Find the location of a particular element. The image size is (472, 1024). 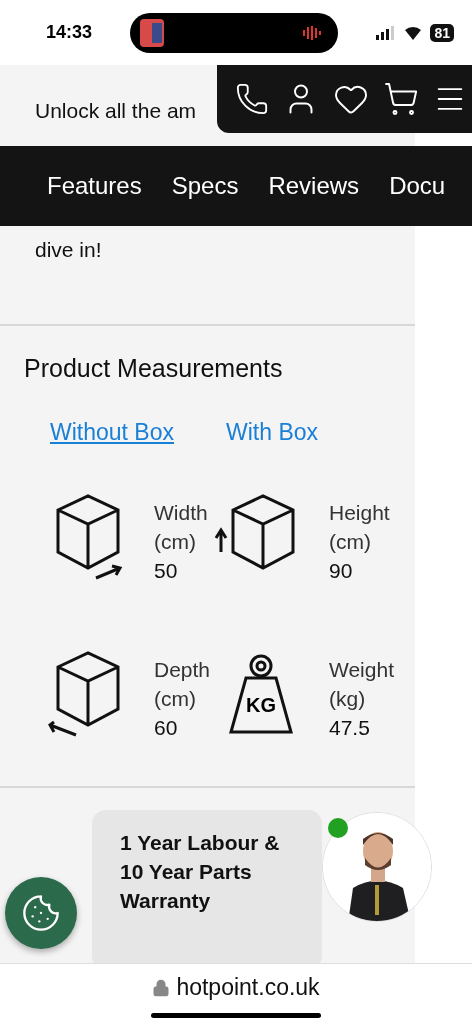

cart-icon is located at coordinates (401, 99).